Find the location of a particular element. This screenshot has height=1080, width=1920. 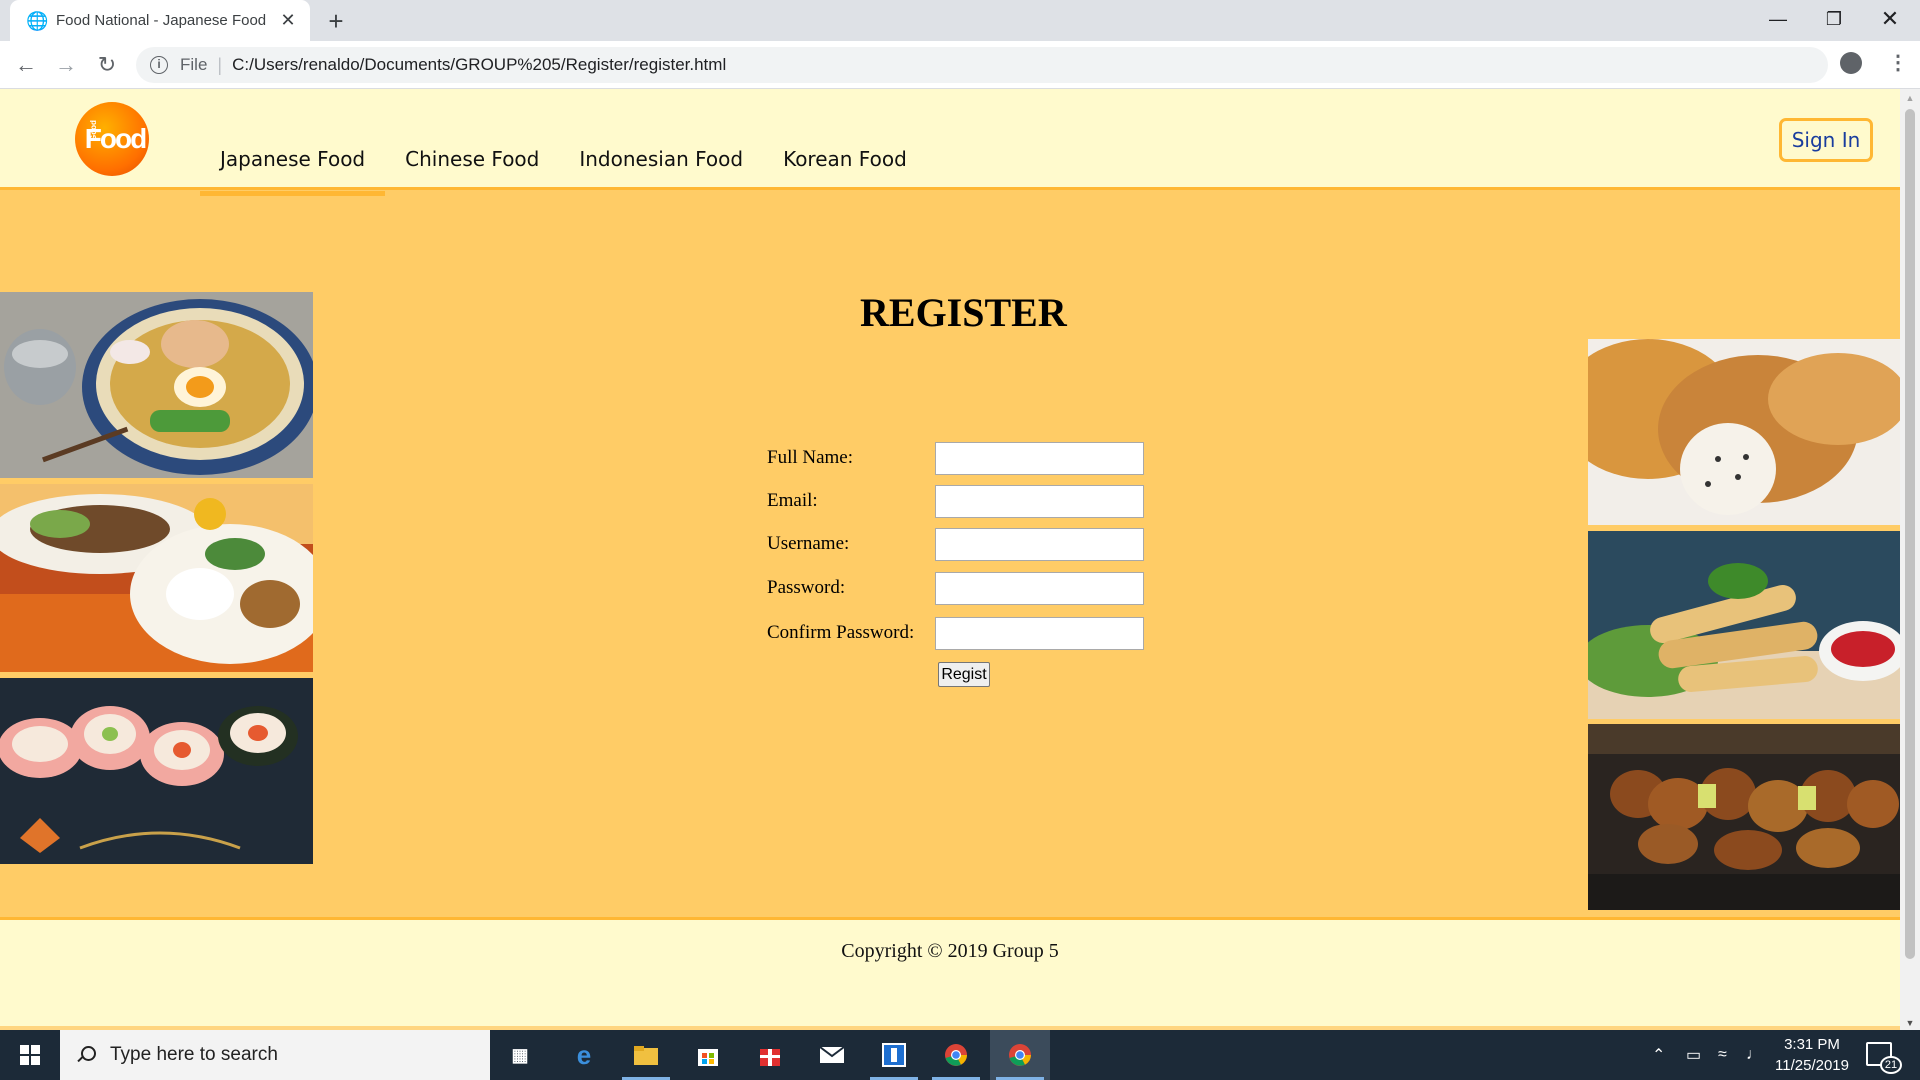

confirm-password-input is located at coordinates (1039, 633).